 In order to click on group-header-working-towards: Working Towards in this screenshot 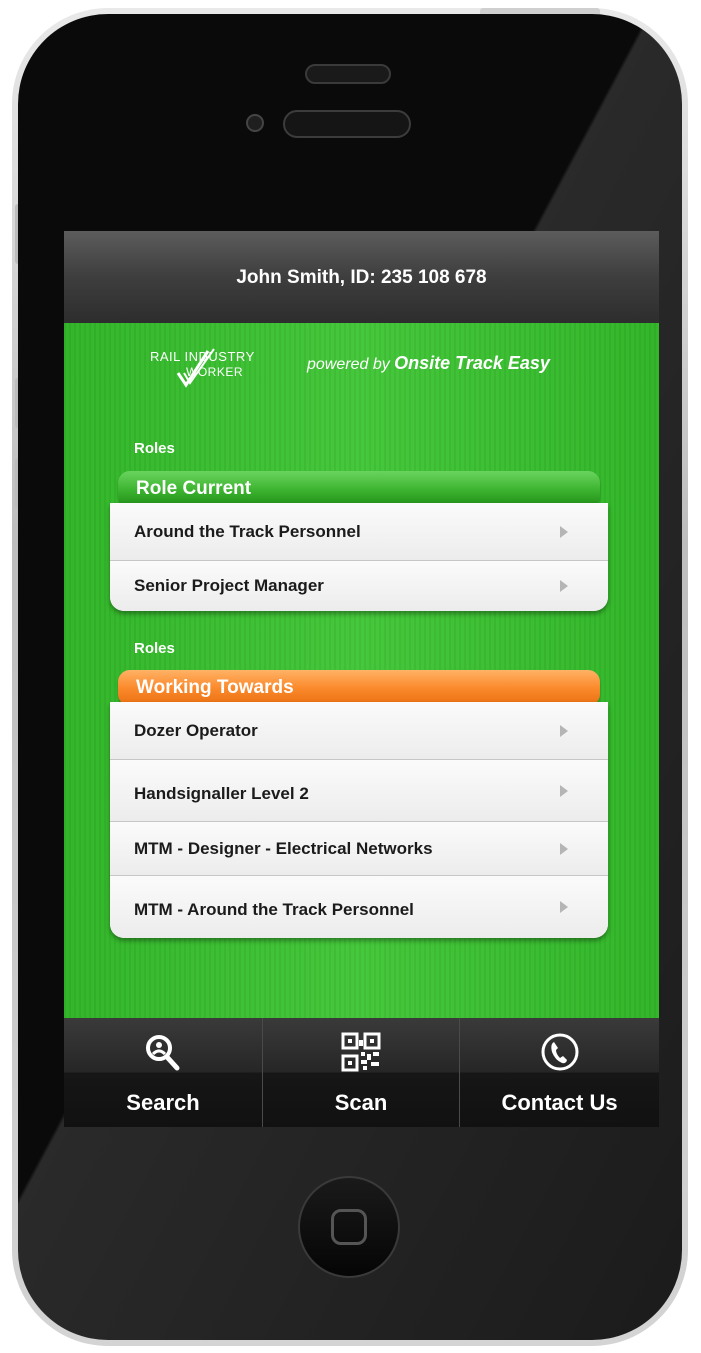, I will do `click(359, 688)`.